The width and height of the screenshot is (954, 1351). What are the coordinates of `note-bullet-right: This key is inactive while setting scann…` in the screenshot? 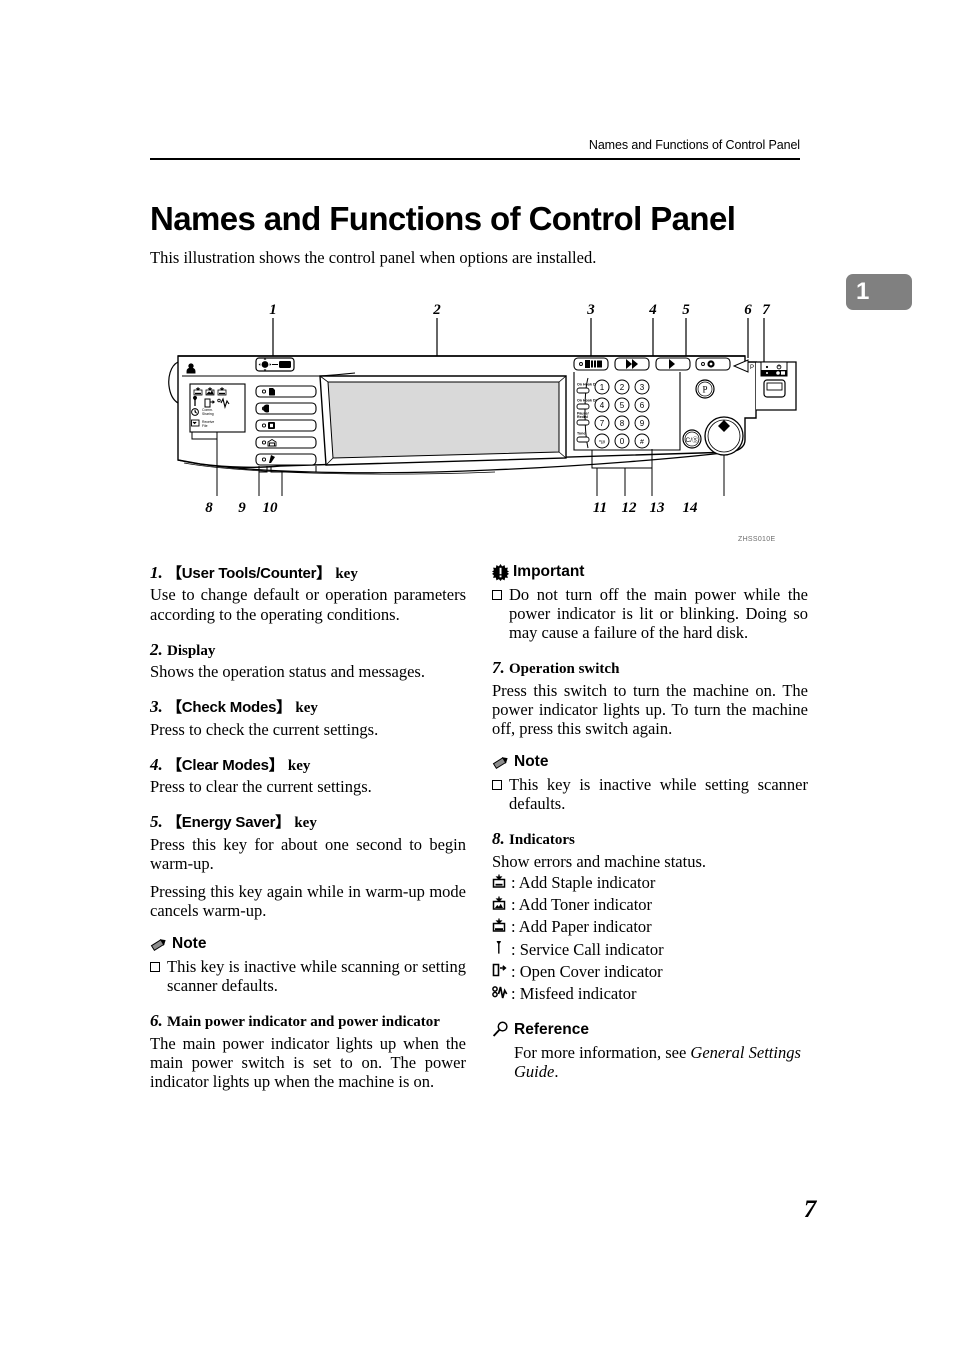 It's located at (650, 794).